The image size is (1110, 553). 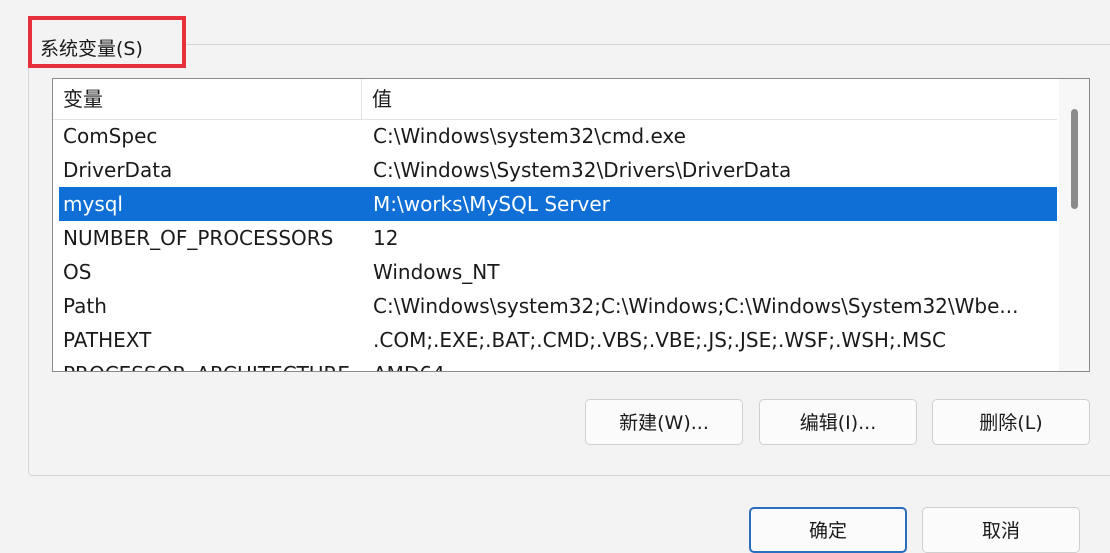 I want to click on variable-value: Windows_NT, so click(x=436, y=272).